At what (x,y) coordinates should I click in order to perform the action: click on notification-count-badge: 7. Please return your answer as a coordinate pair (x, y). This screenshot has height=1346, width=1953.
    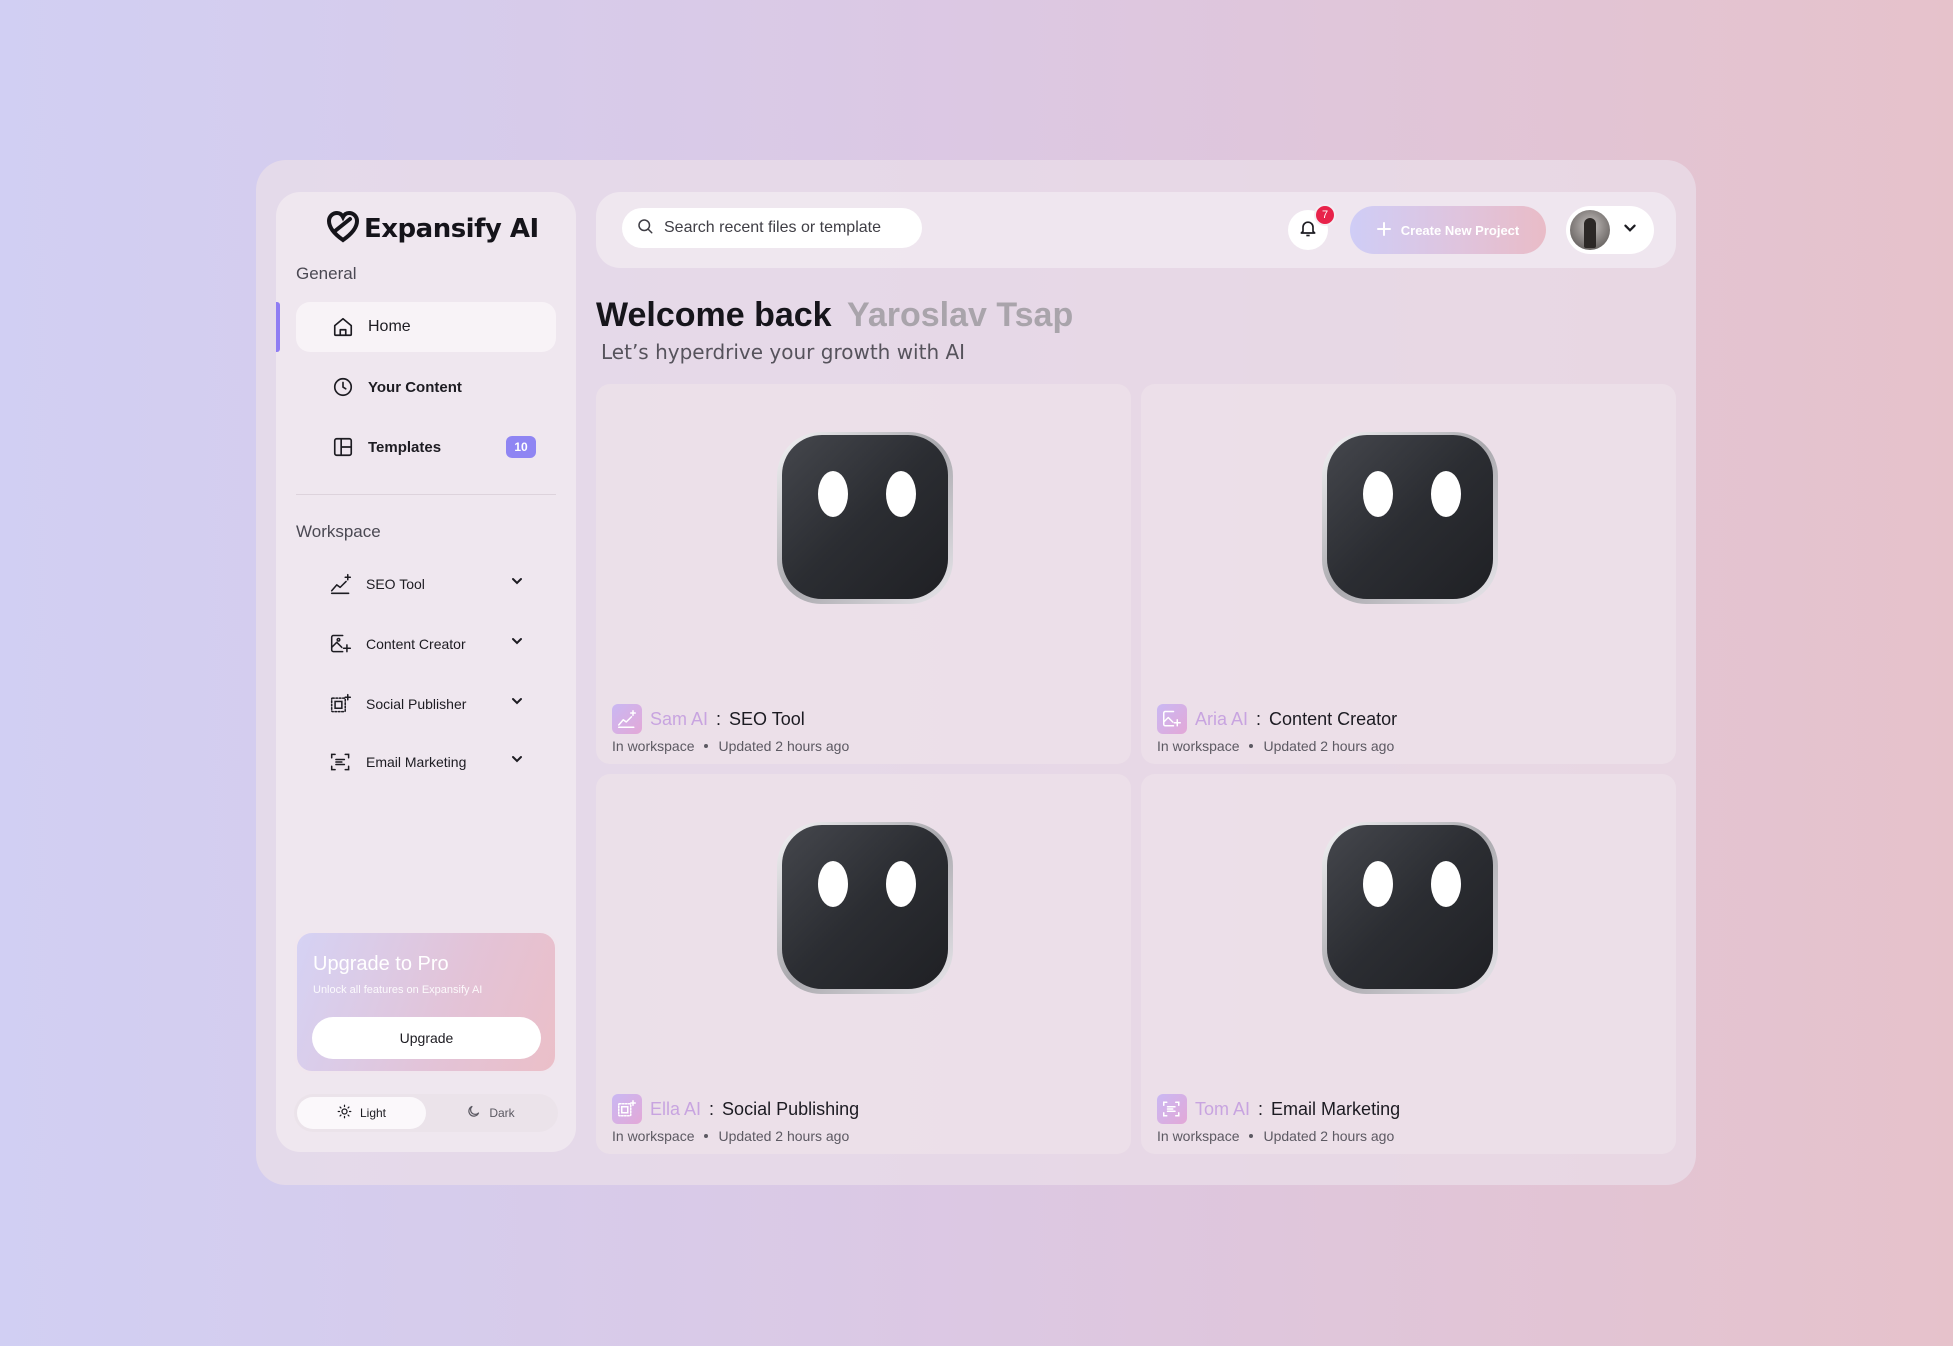
    Looking at the image, I should click on (1325, 215).